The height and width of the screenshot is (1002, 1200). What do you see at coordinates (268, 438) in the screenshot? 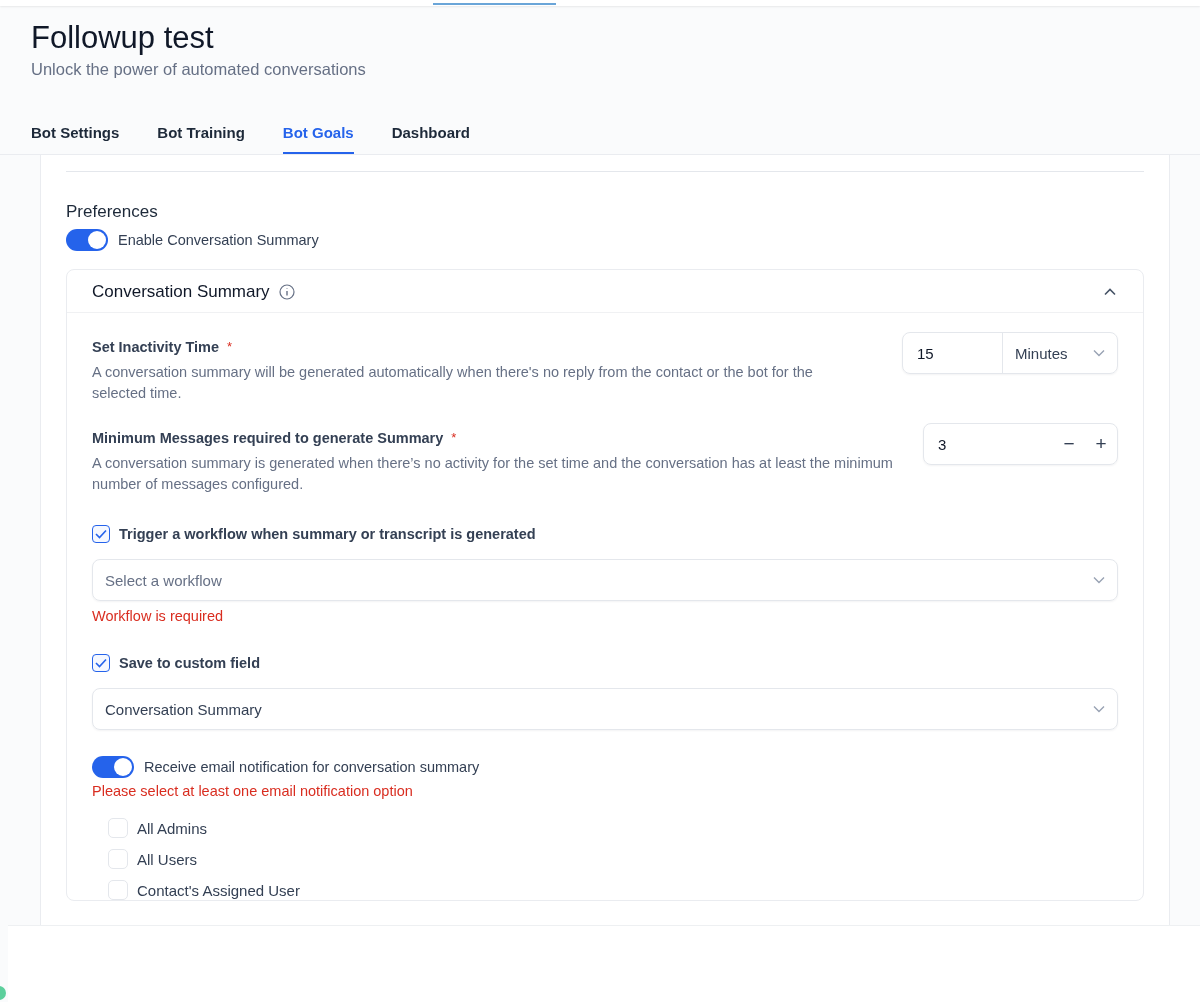
I see `field-label: Minimum Messages required to generate Summary` at bounding box center [268, 438].